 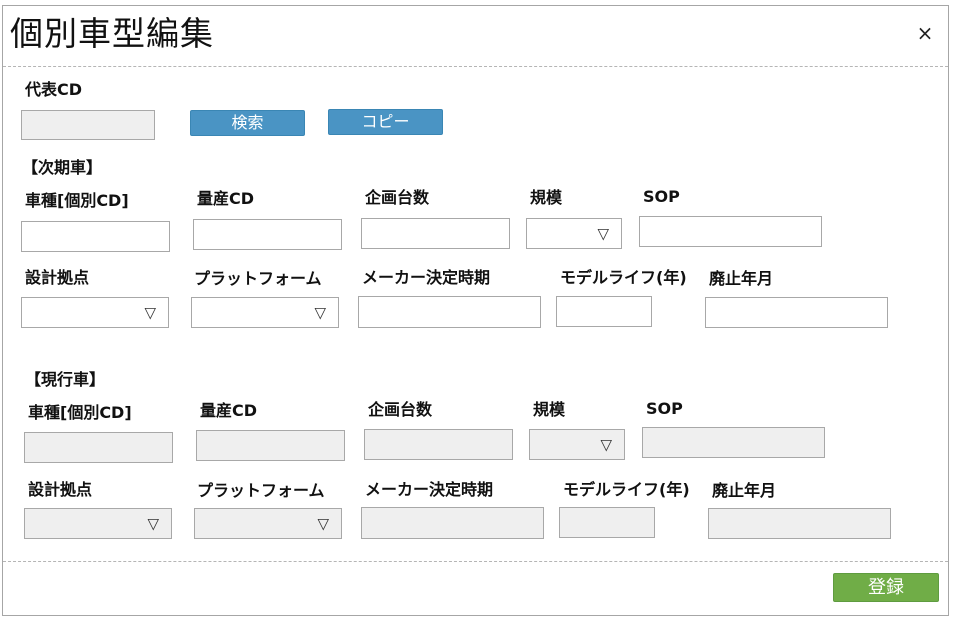 I want to click on current-planned-units-input, so click(x=438, y=444).